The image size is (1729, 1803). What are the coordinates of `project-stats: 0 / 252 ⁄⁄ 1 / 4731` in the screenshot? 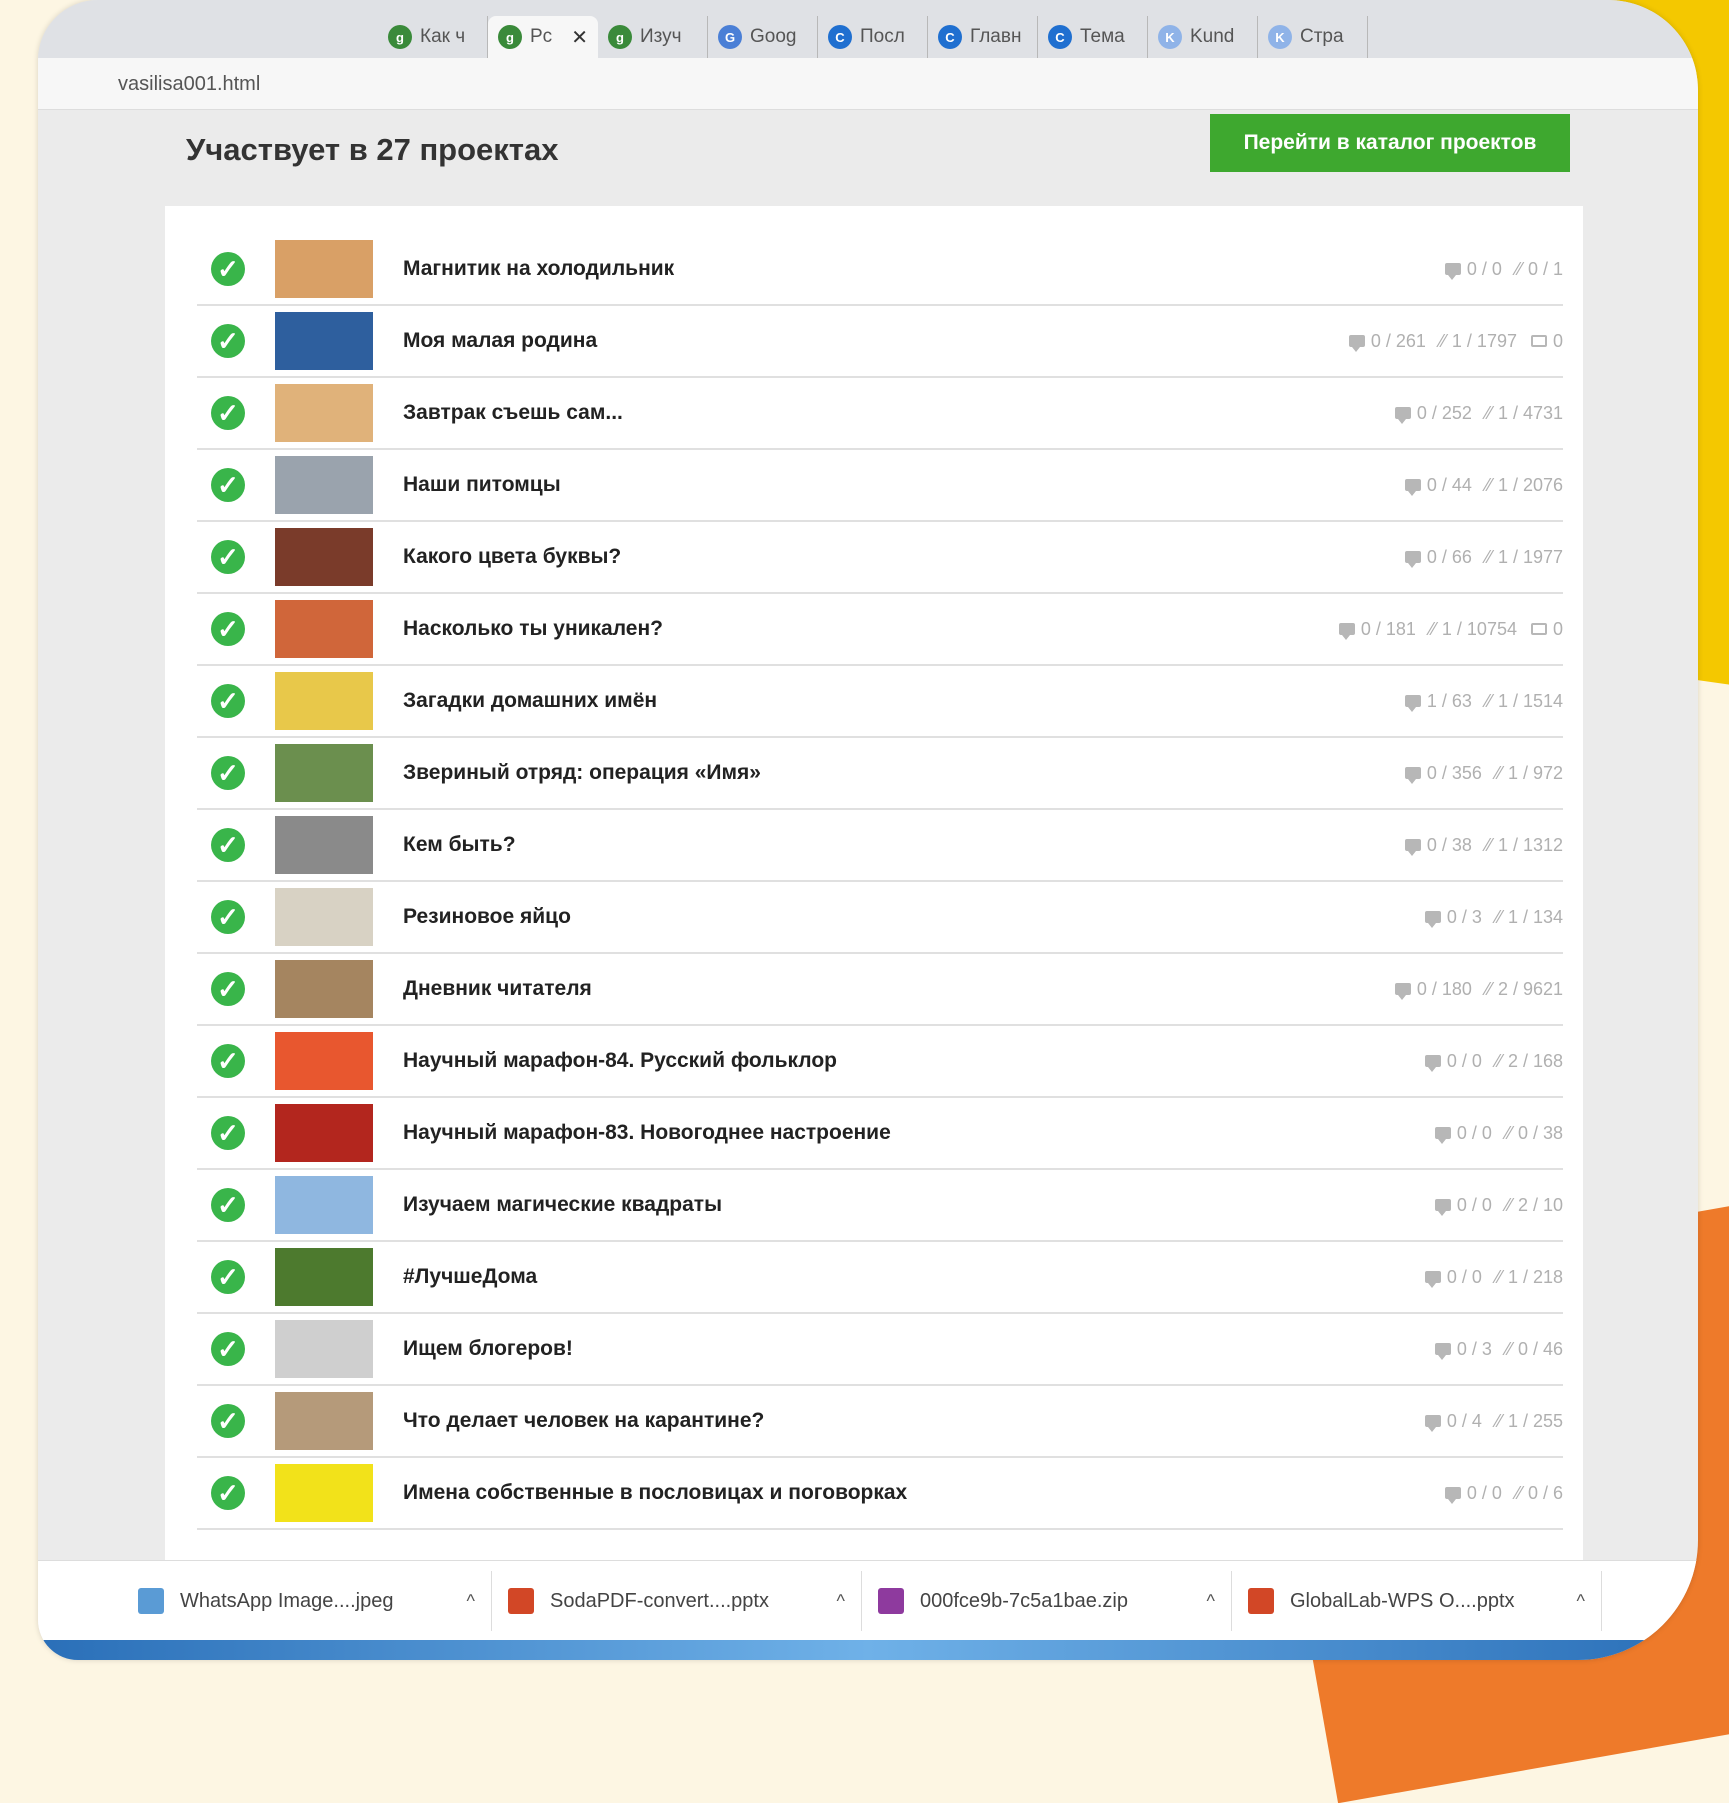 It's located at (1478, 413).